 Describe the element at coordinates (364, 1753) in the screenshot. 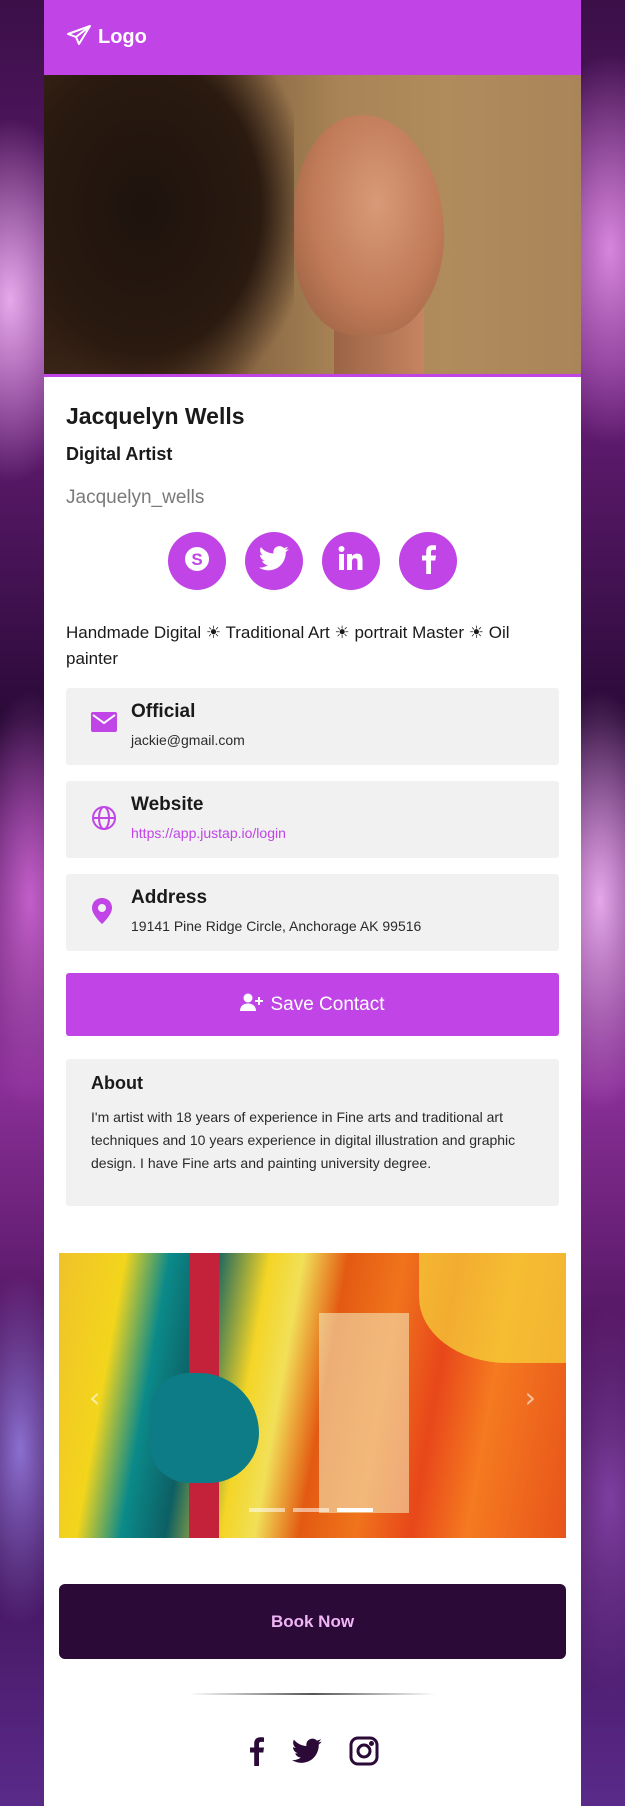

I see `footer-instagram-icon` at that location.